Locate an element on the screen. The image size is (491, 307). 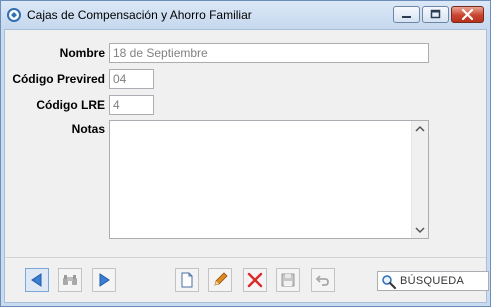
notas-label: Notas is located at coordinates (88, 129).